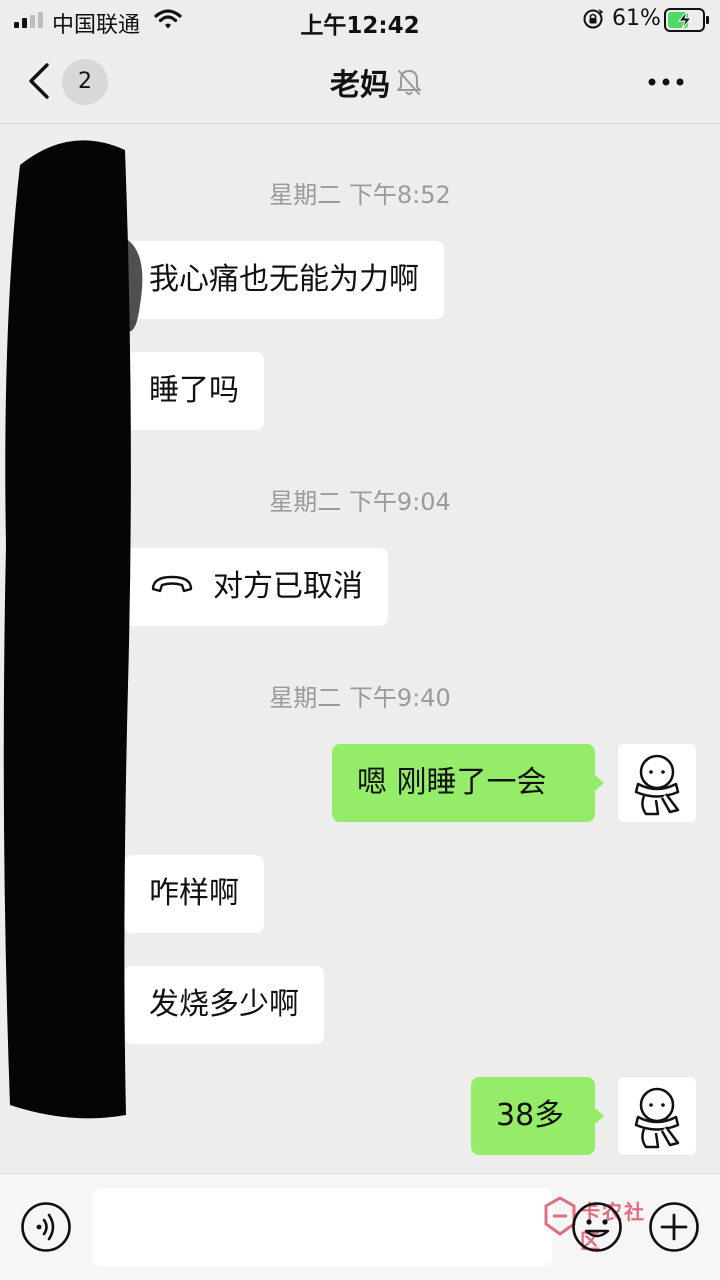 The height and width of the screenshot is (1280, 720). I want to click on voice-icon, so click(46, 1227).